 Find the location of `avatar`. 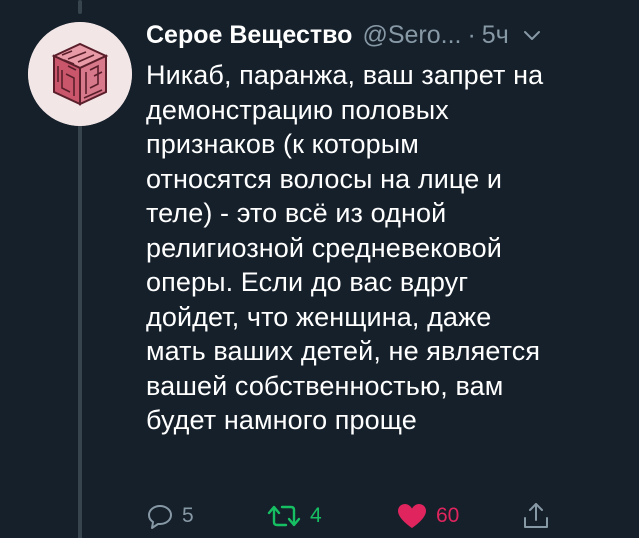

avatar is located at coordinates (80, 74).